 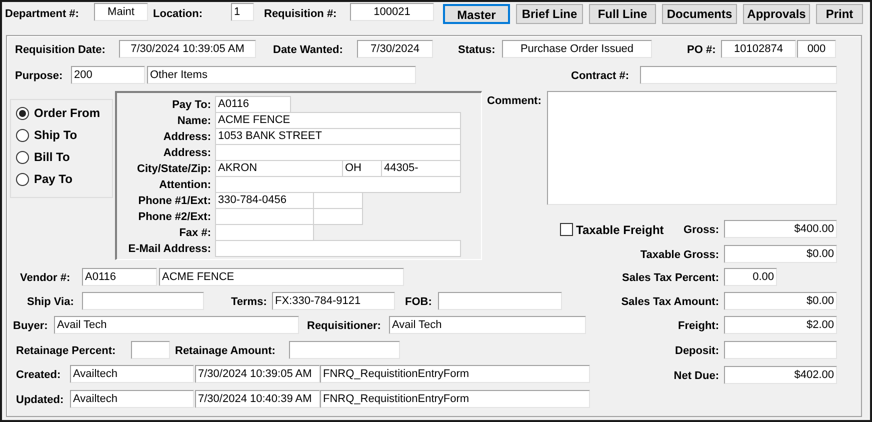 What do you see at coordinates (839, 14) in the screenshot?
I see `toolbar-button: Print` at bounding box center [839, 14].